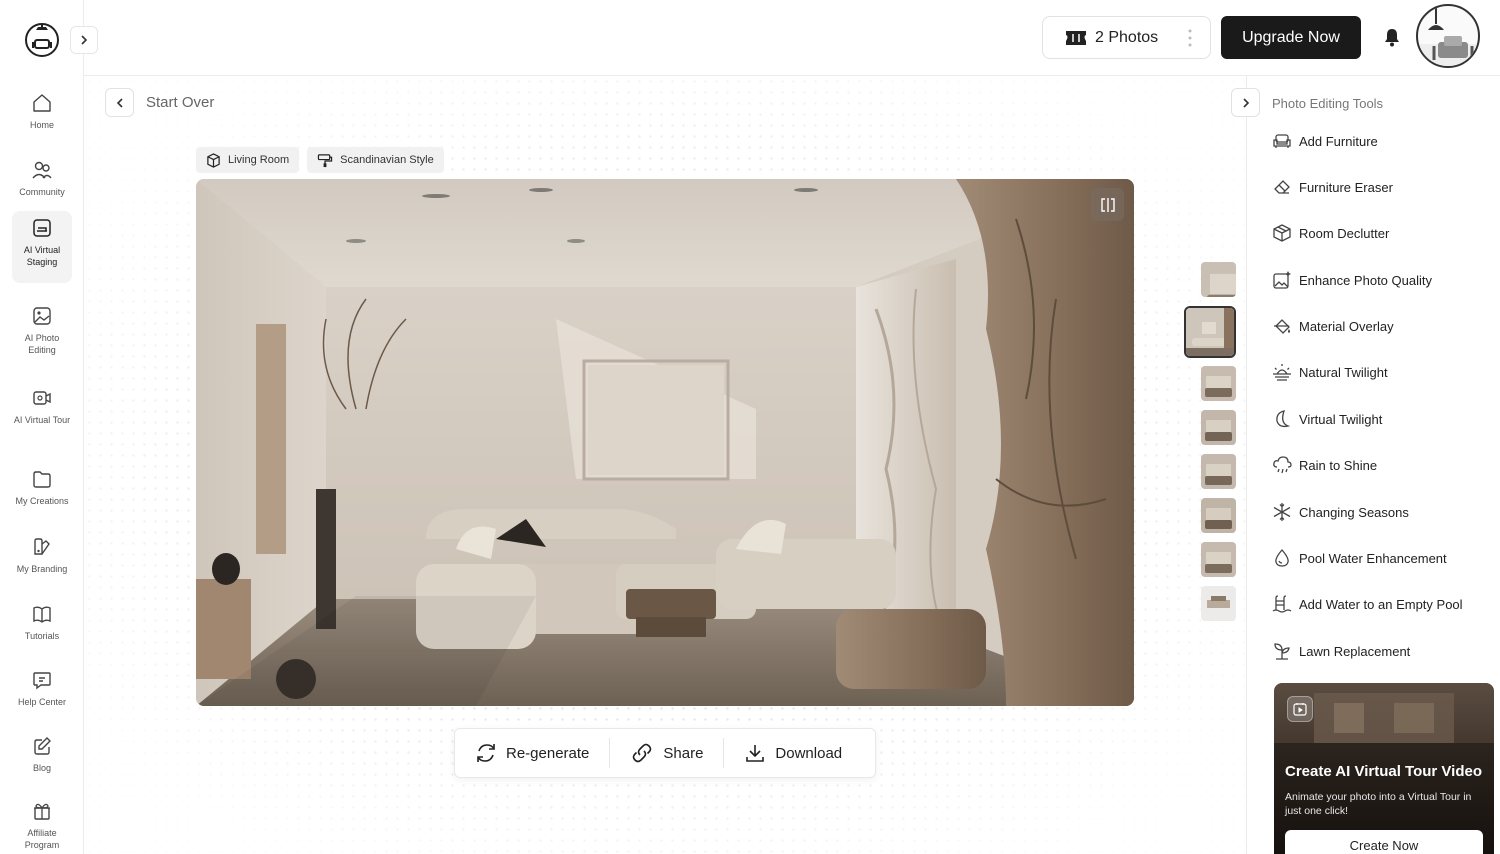 The width and height of the screenshot is (1500, 854). I want to click on tool-room-declutter: Room Declutter, so click(1330, 233).